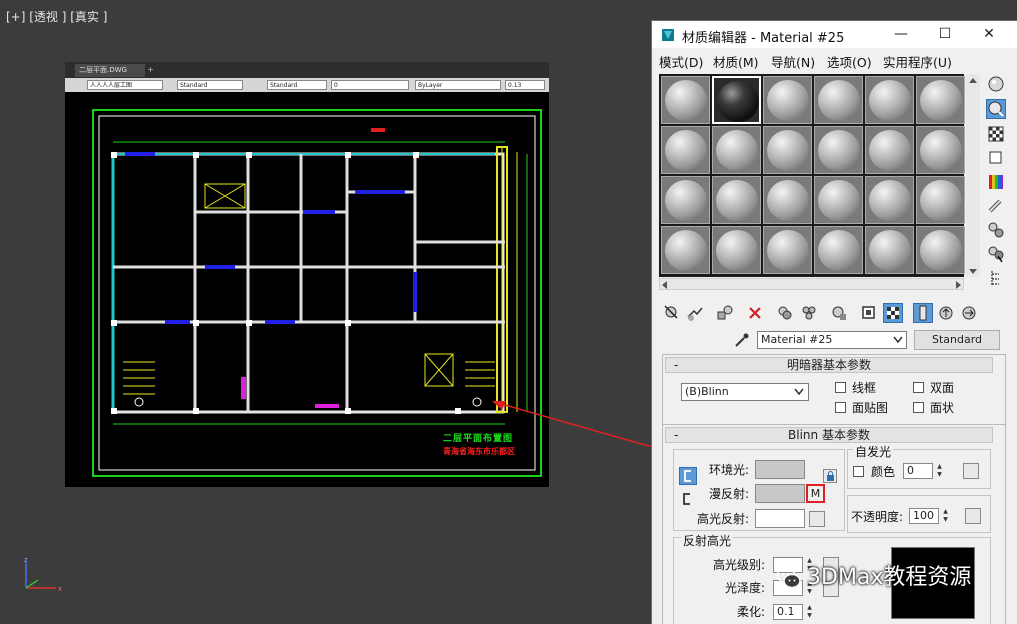 This screenshot has width=1017, height=624. Describe the element at coordinates (945, 34) in the screenshot. I see `maximize-button: ☐` at that location.